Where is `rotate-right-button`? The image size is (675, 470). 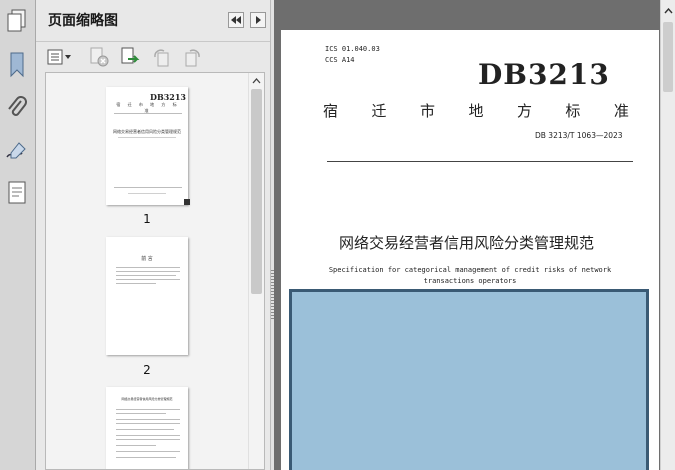
rotate-right-button is located at coordinates (193, 57).